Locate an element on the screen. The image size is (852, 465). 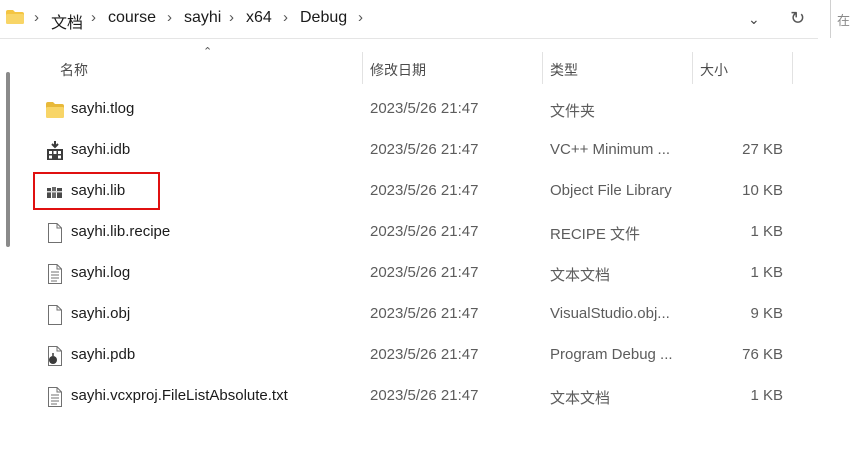
search-input: 在 is located at coordinates (841, 19).